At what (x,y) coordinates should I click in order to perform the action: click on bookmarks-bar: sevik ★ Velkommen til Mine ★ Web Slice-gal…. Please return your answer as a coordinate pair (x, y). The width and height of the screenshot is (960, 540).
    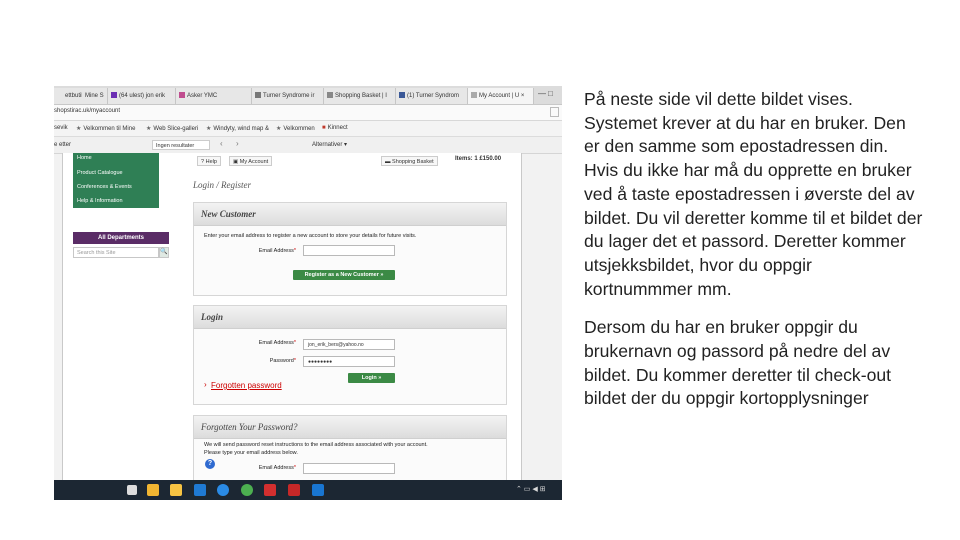
    Looking at the image, I should click on (308, 129).